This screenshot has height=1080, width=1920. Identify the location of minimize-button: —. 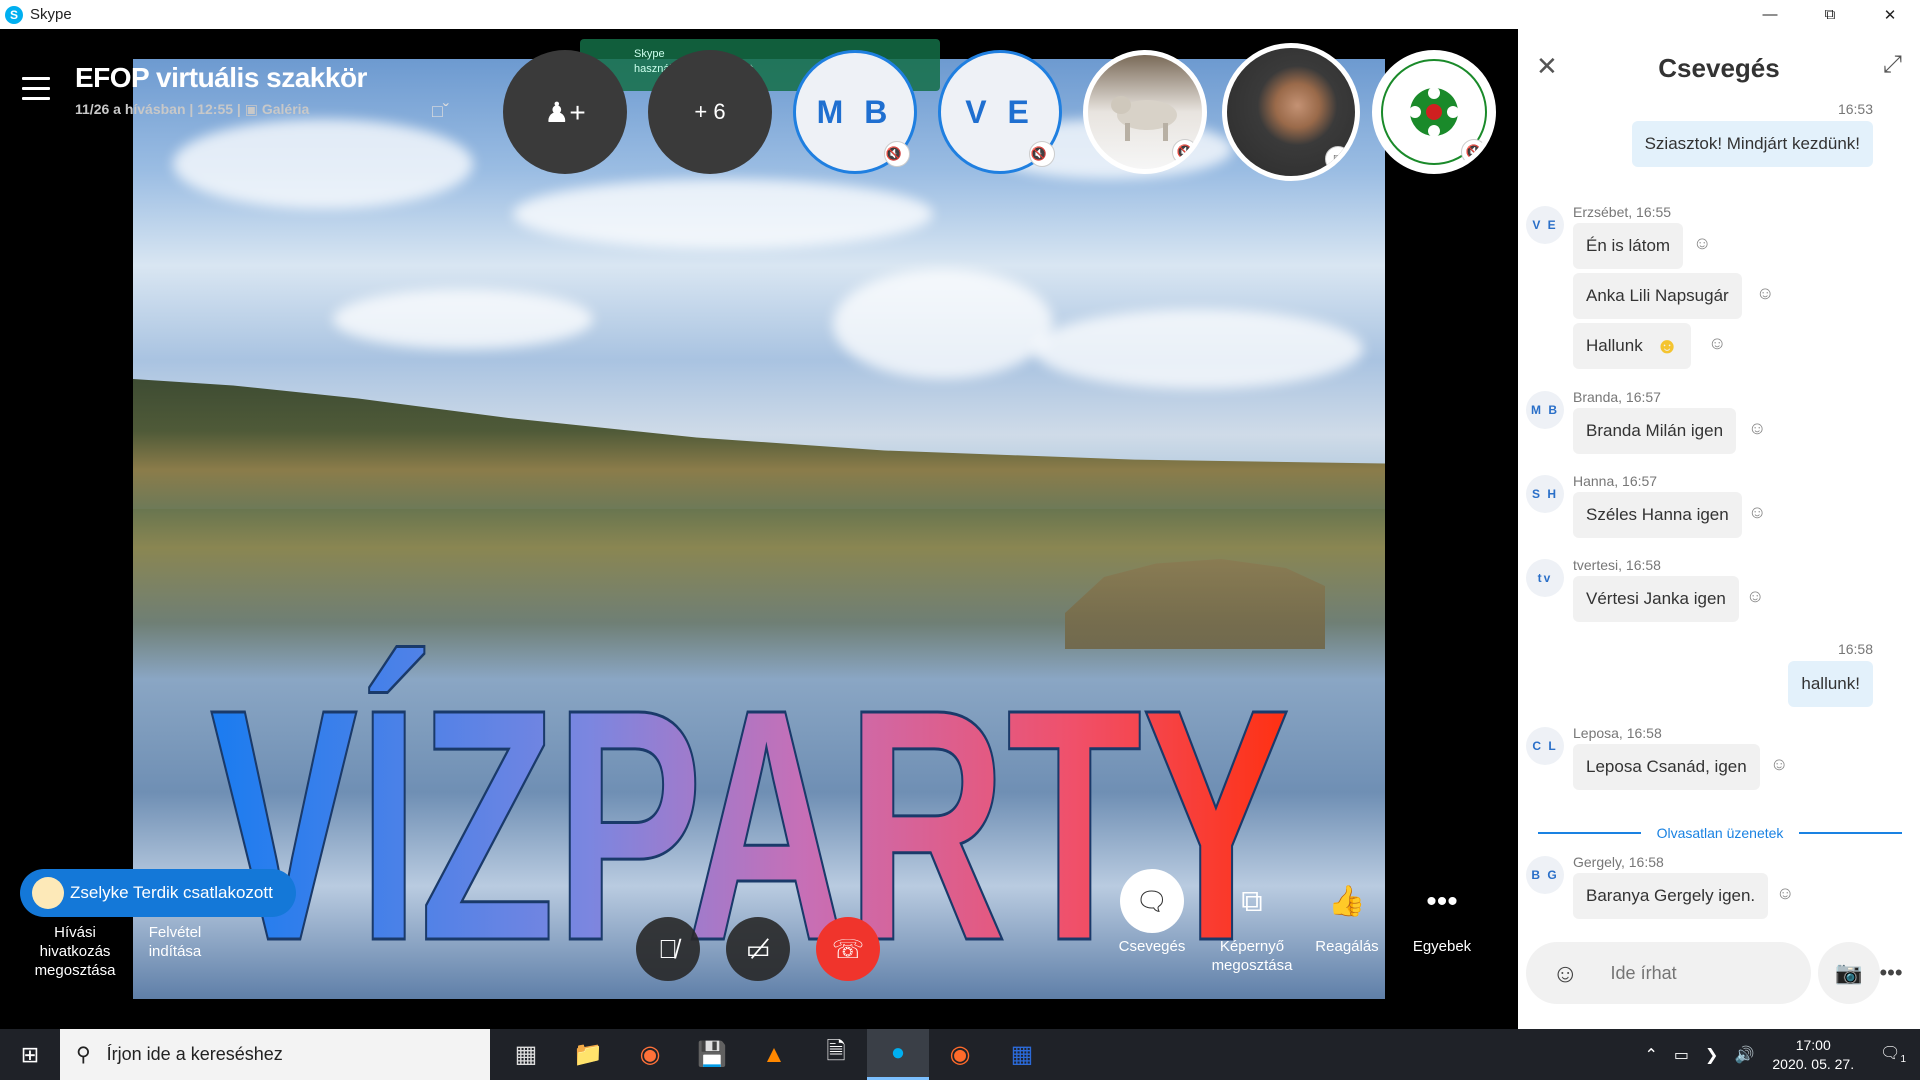
(1770, 14).